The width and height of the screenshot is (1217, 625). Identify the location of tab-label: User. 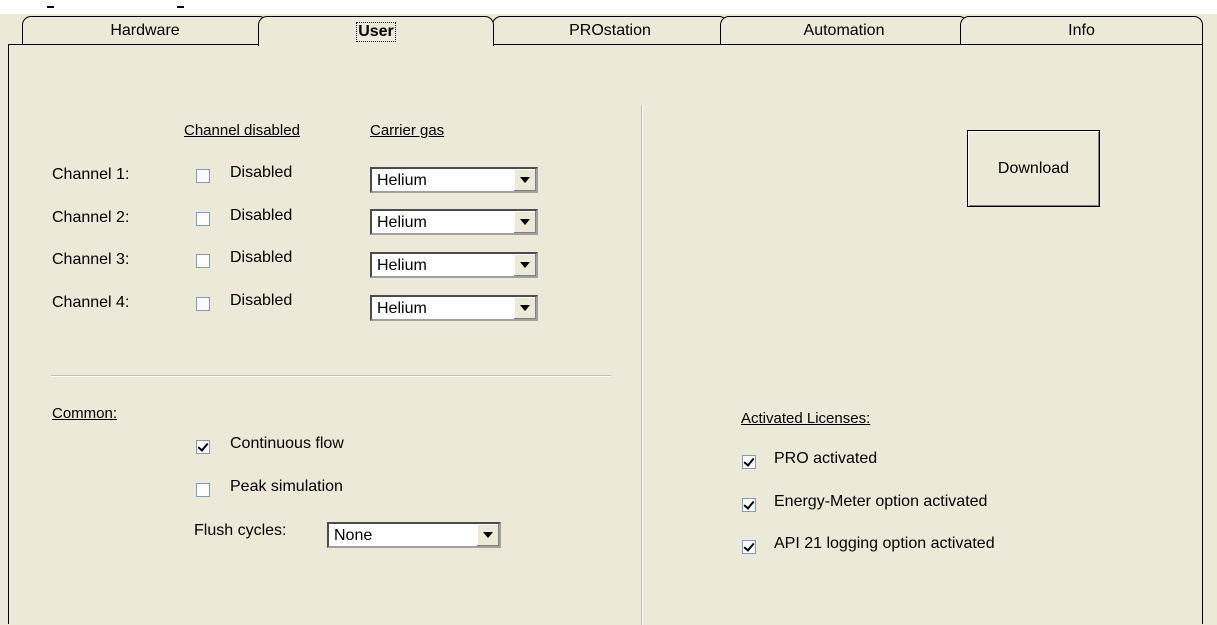
(376, 31).